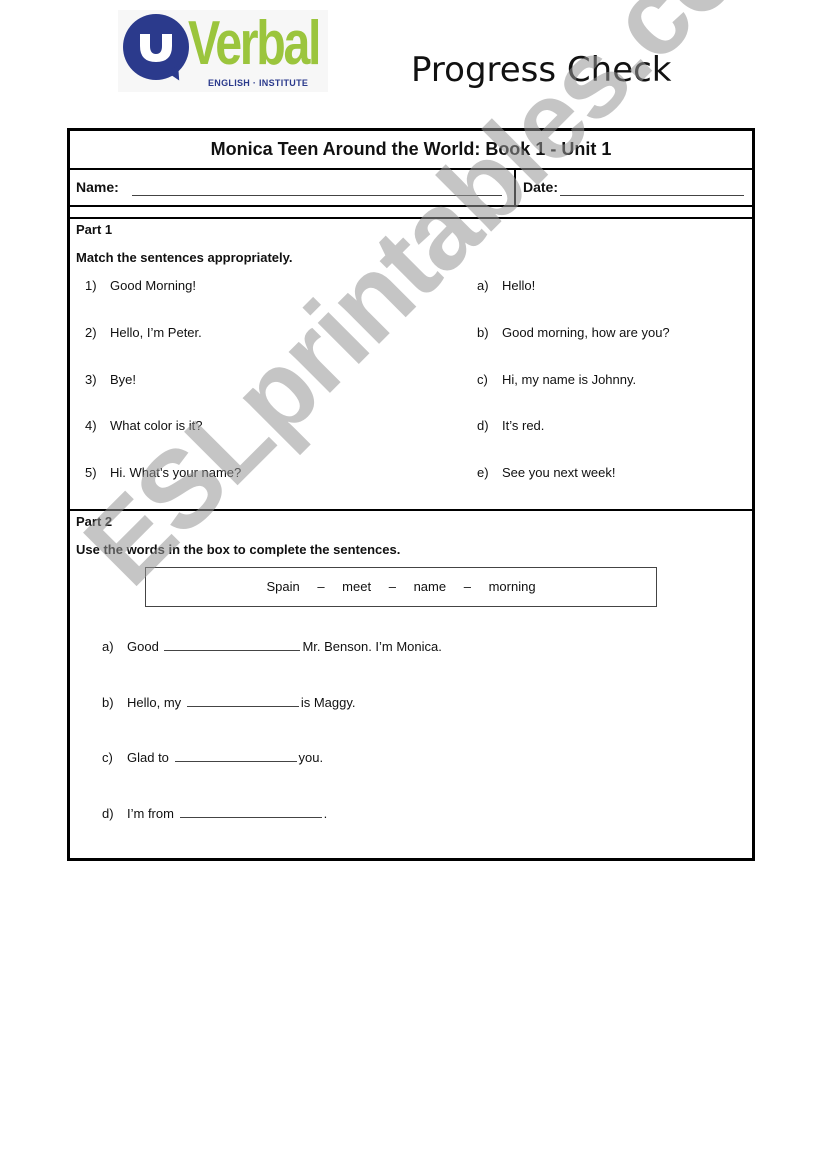 This screenshot has width=821, height=1161. Describe the element at coordinates (652, 195) in the screenshot. I see `date-field` at that location.